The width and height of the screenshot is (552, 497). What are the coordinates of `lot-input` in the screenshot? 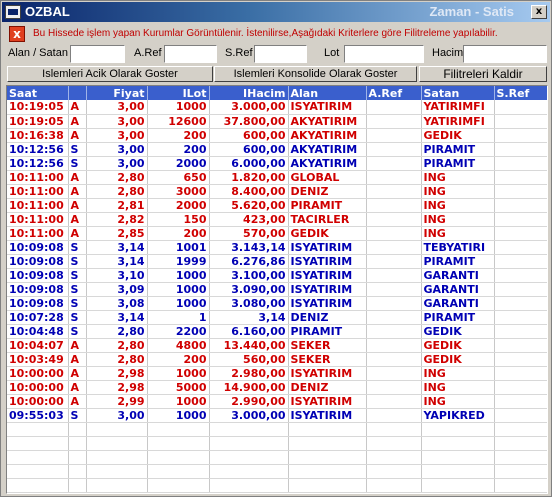 It's located at (384, 54).